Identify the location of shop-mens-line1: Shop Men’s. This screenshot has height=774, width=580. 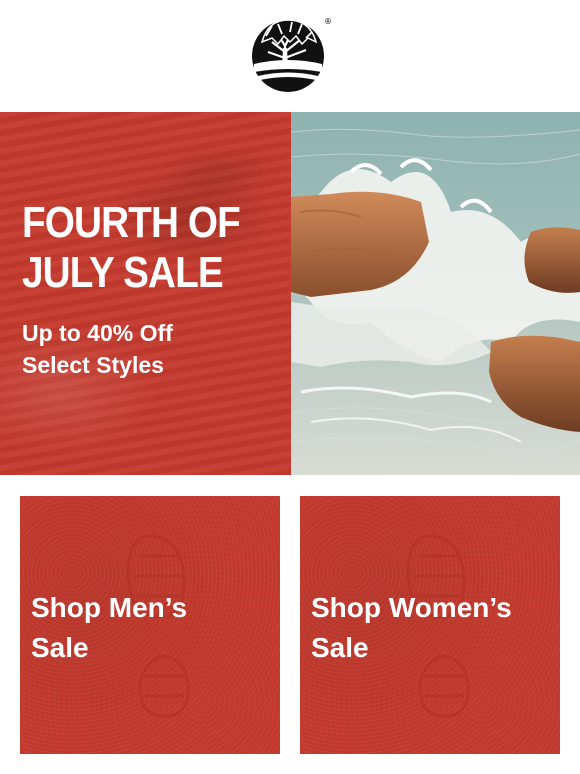
(109, 607).